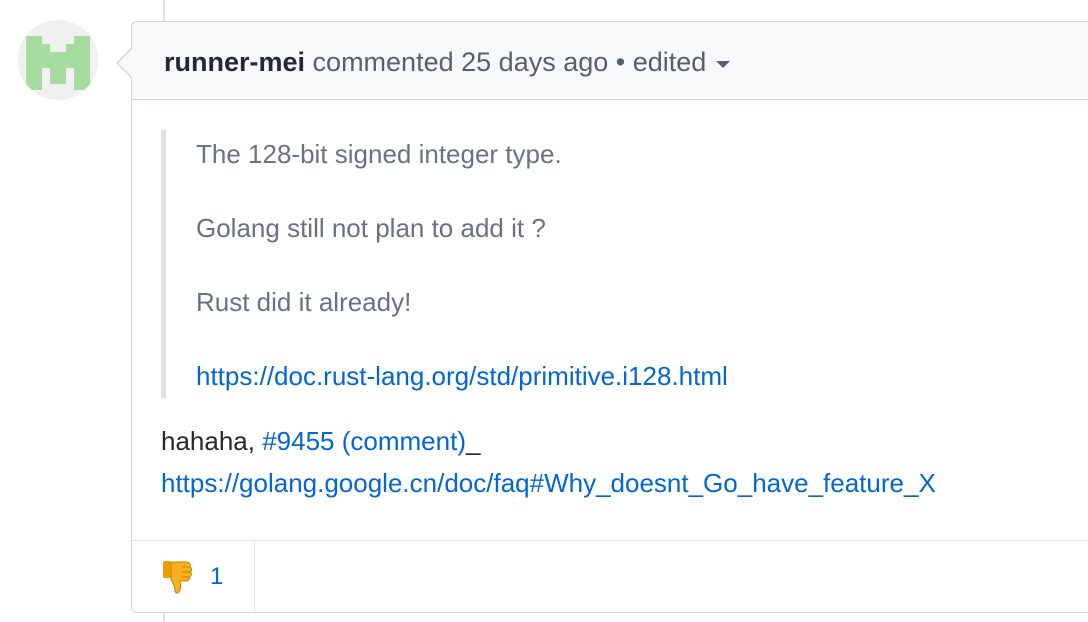  What do you see at coordinates (379, 154) in the screenshot?
I see `quote-line: The 128-bit signed integer type.` at bounding box center [379, 154].